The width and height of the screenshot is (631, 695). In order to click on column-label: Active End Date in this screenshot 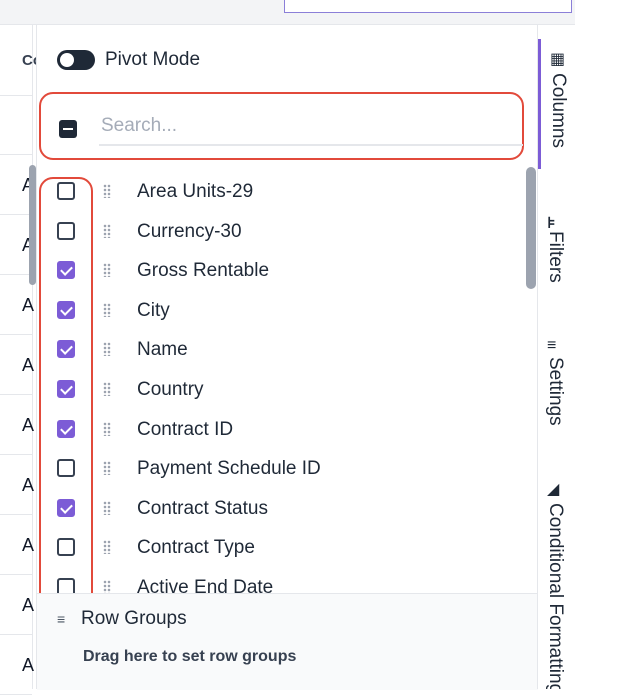, I will do `click(205, 585)`.